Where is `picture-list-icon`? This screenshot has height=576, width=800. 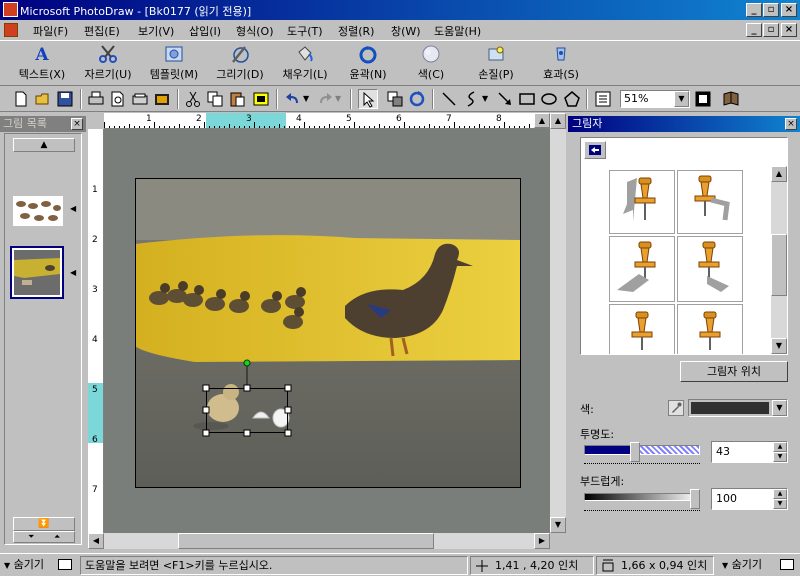
picture-list-icon is located at coordinates (603, 99).